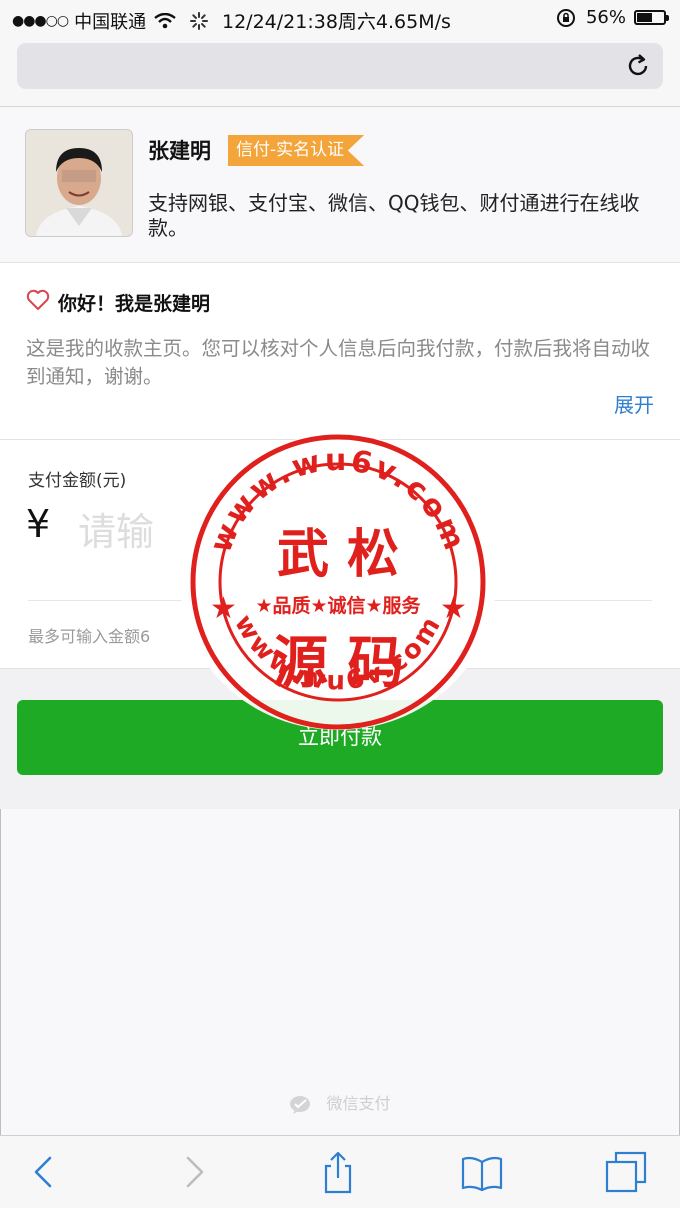 The image size is (680, 1208). What do you see at coordinates (340, 66) in the screenshot?
I see `address-bar` at bounding box center [340, 66].